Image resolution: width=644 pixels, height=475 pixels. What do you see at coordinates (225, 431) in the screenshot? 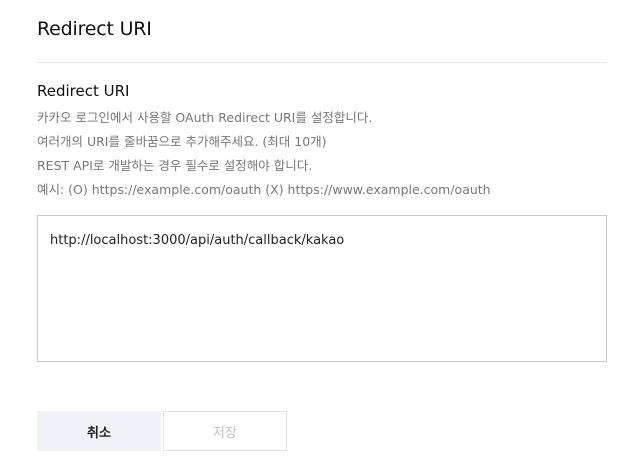
I see `save-button: 저장` at bounding box center [225, 431].